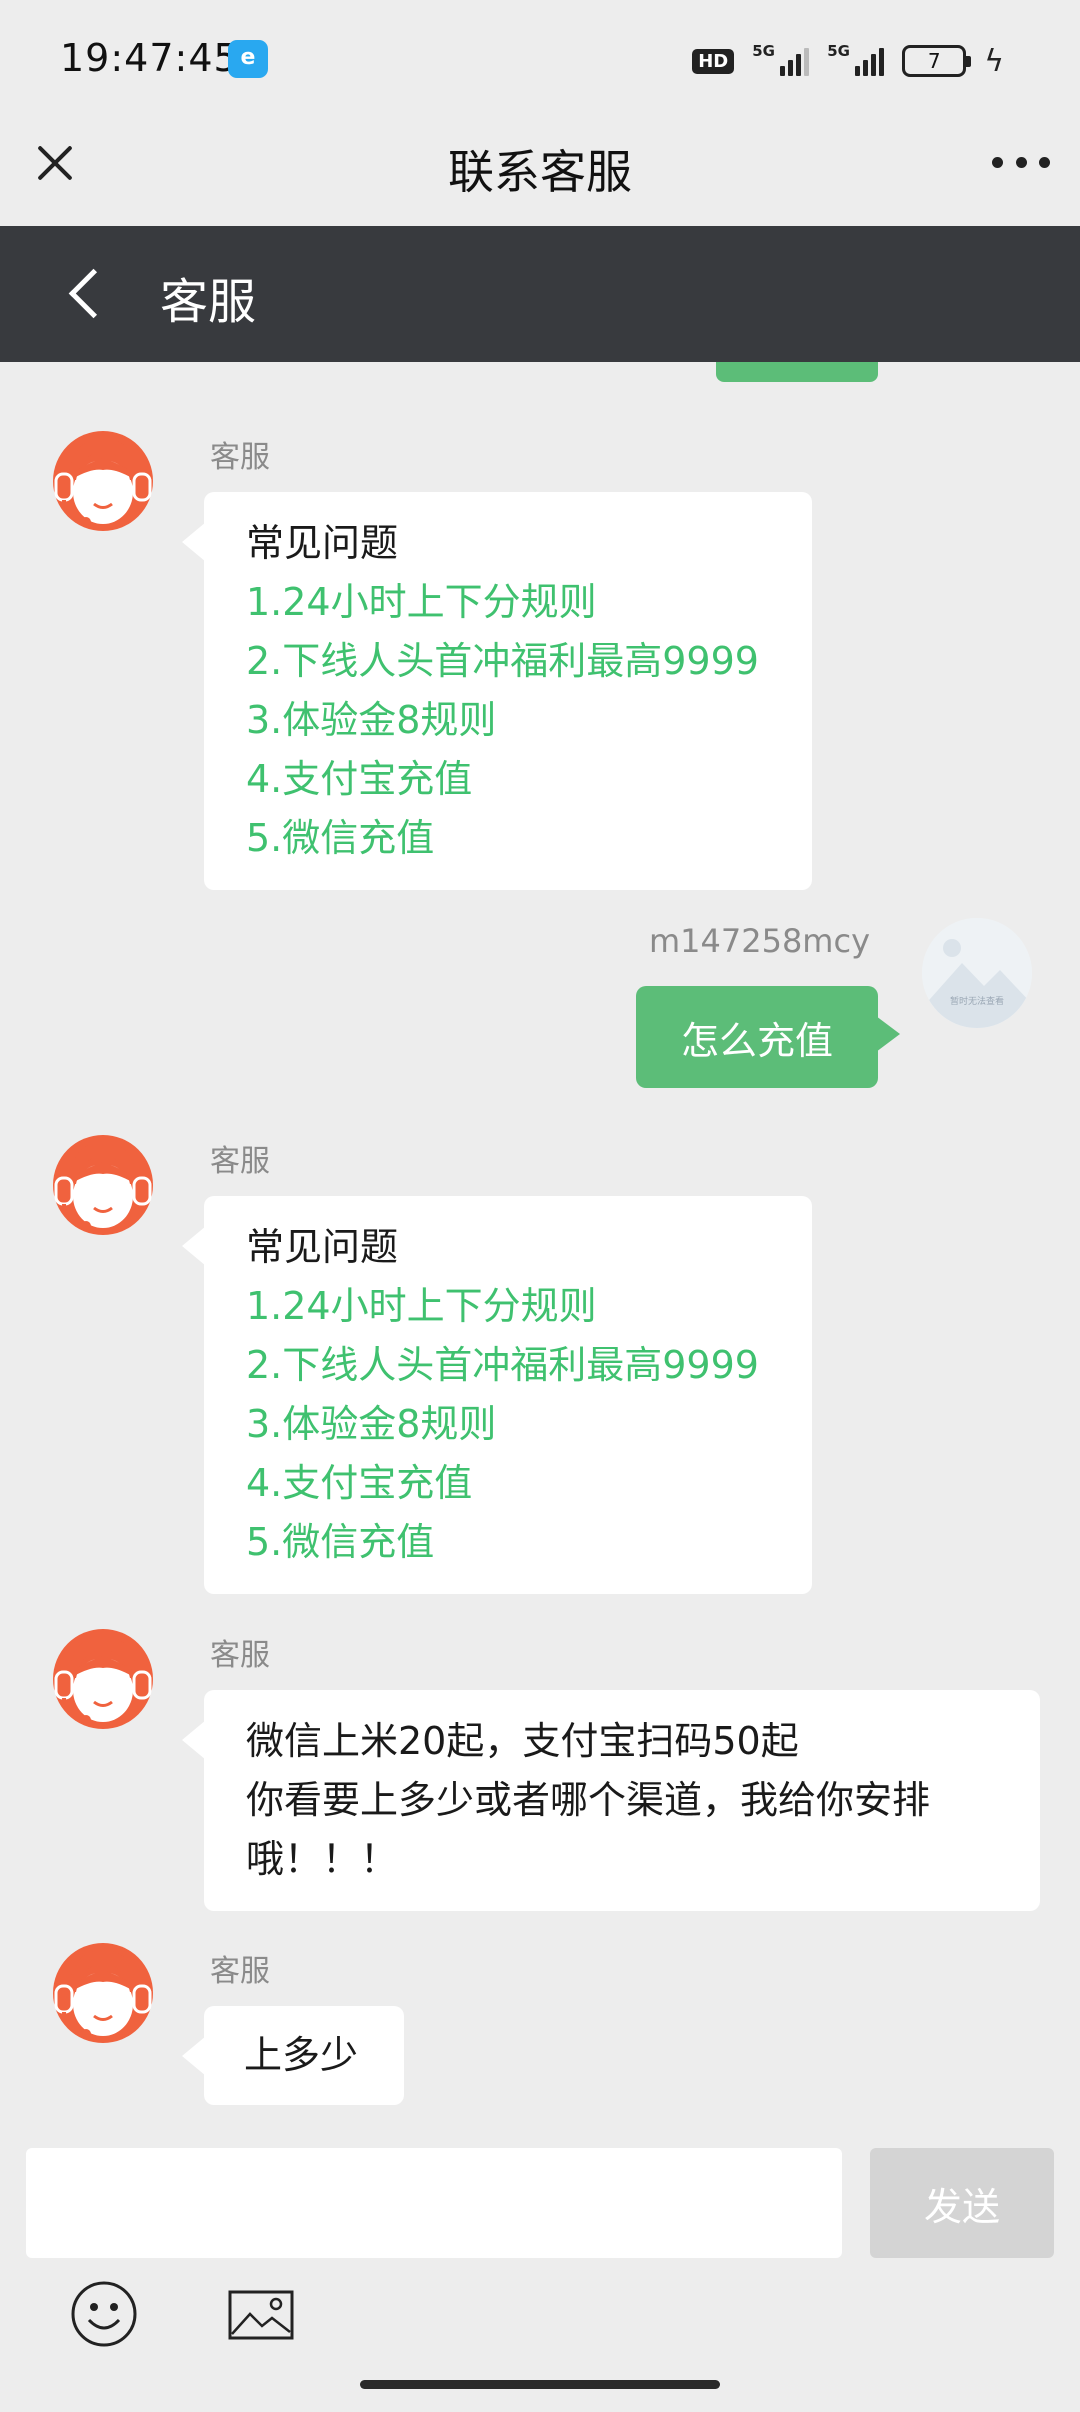 The height and width of the screenshot is (2412, 1080). What do you see at coordinates (977, 1001) in the screenshot?
I see `avatar-caption: 暂时无法查看` at bounding box center [977, 1001].